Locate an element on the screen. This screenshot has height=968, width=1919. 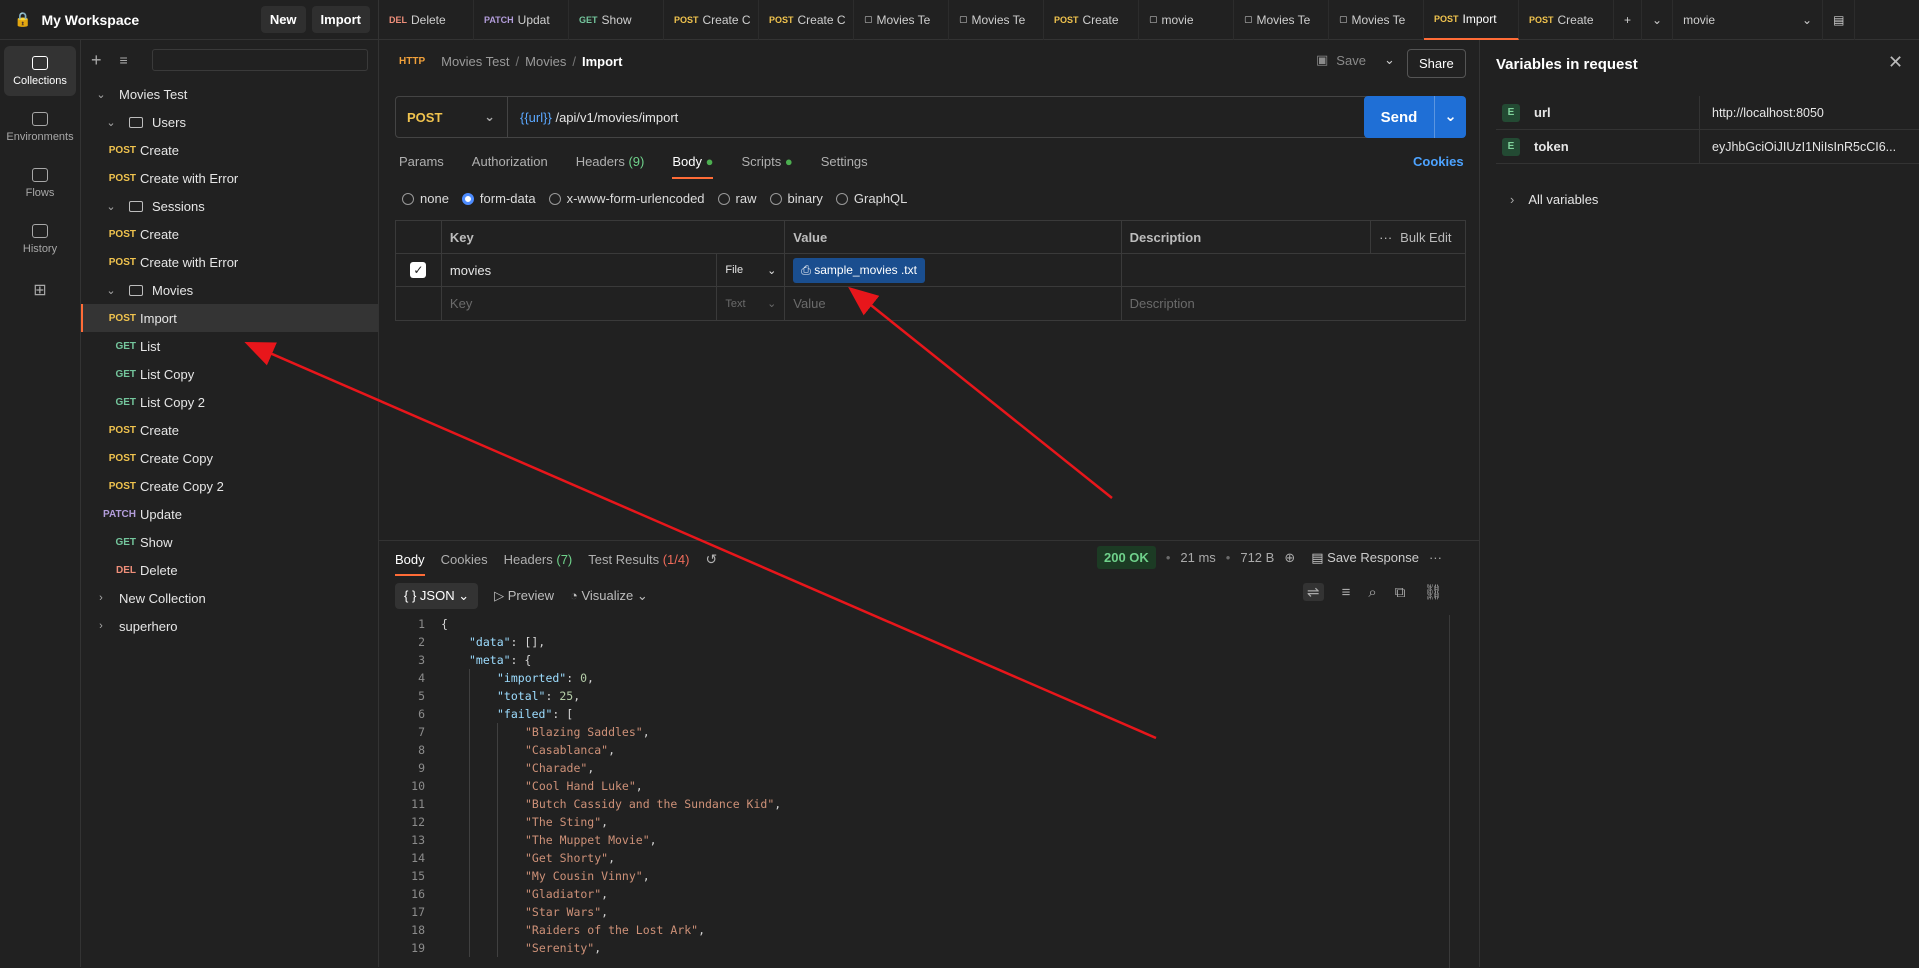
history-icon: ↺ is located at coordinates (711, 559).